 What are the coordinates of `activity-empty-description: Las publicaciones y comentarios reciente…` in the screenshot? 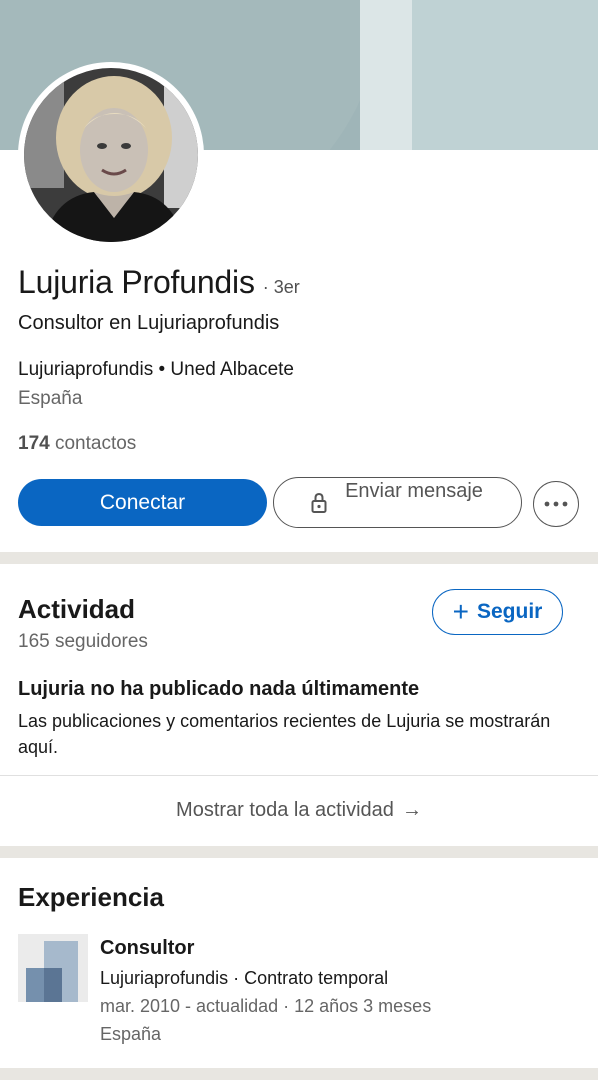 It's located at (284, 734).